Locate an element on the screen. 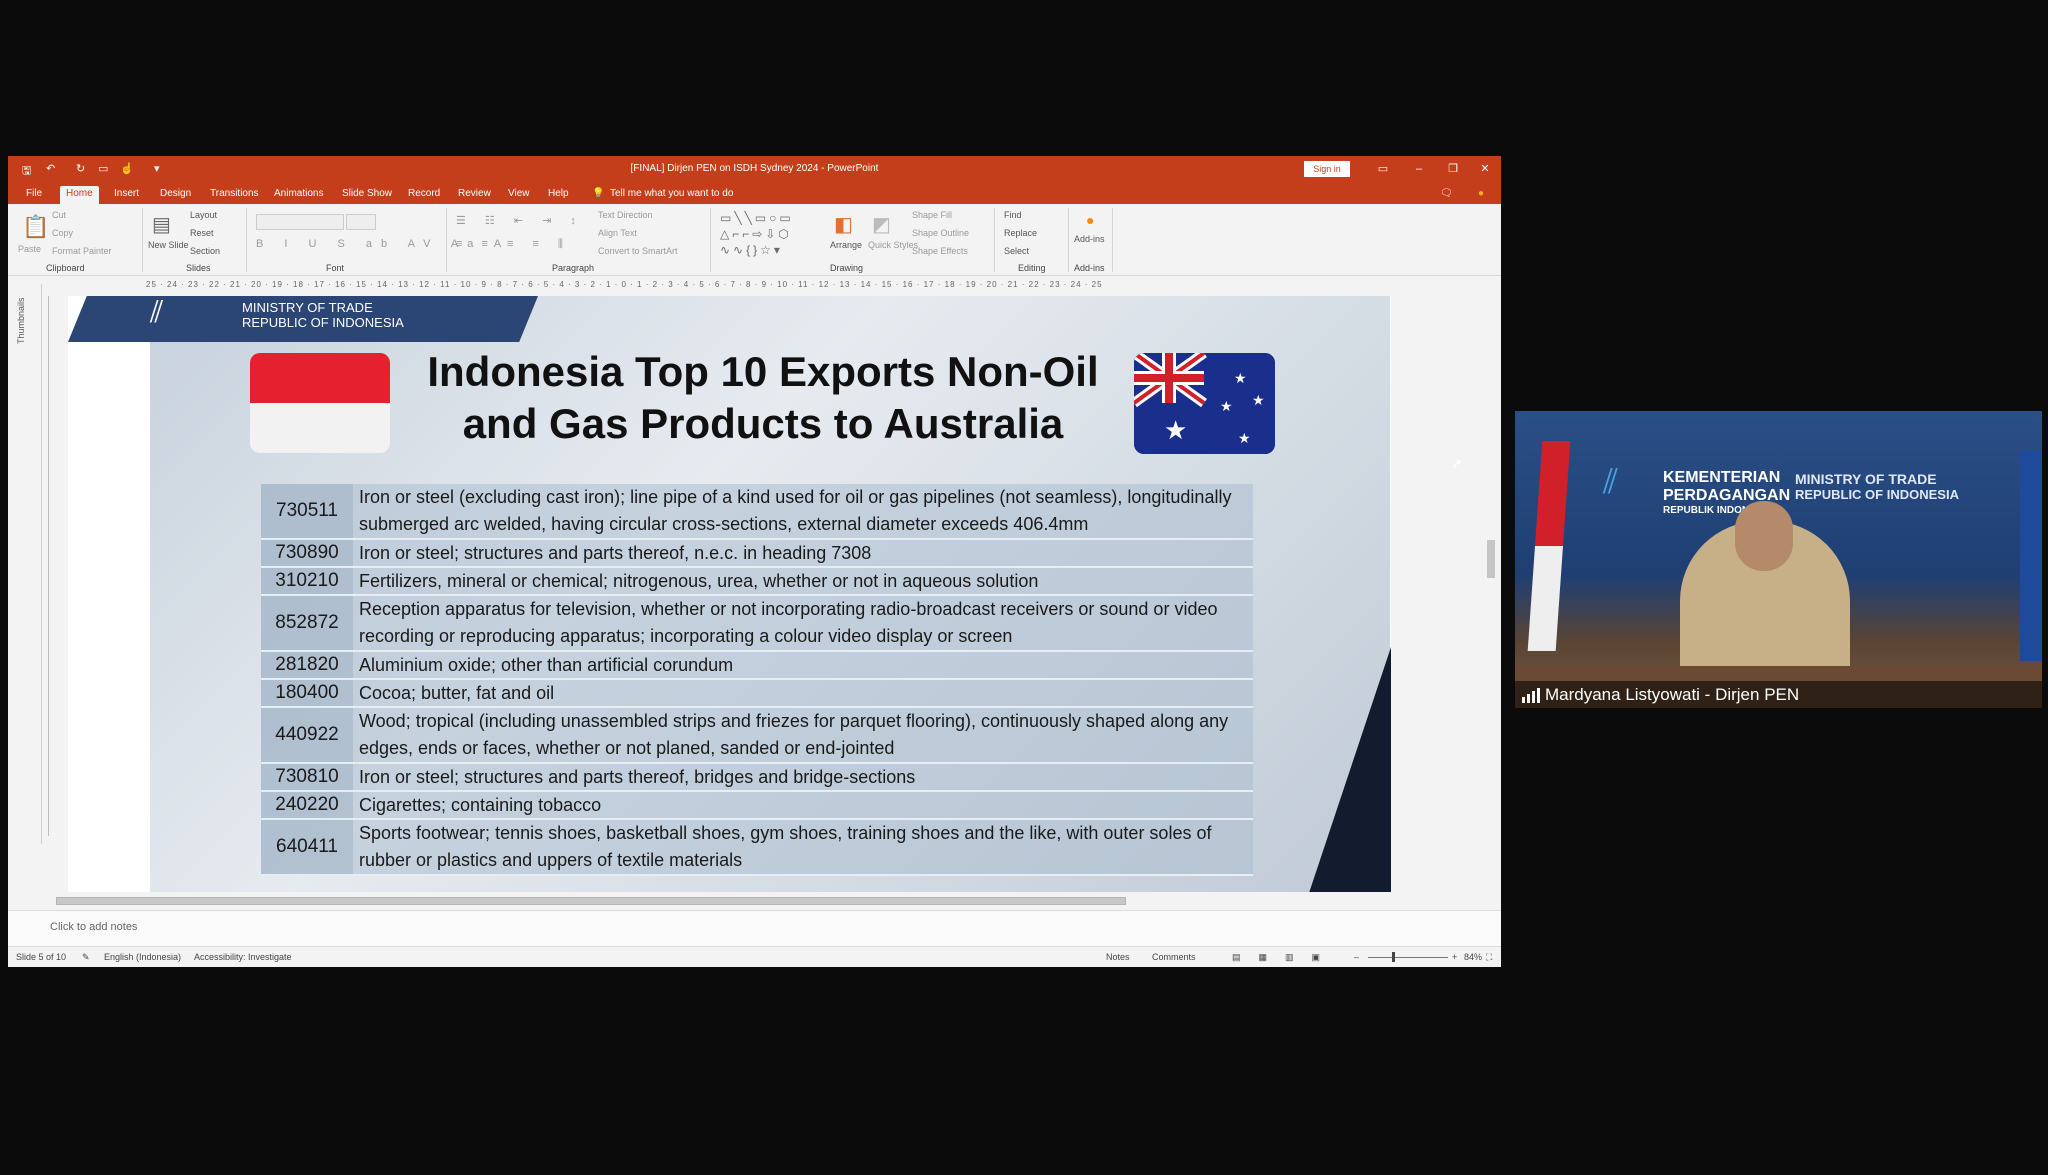 This screenshot has width=2048, height=1175. hs-code: 730511 is located at coordinates (307, 511).